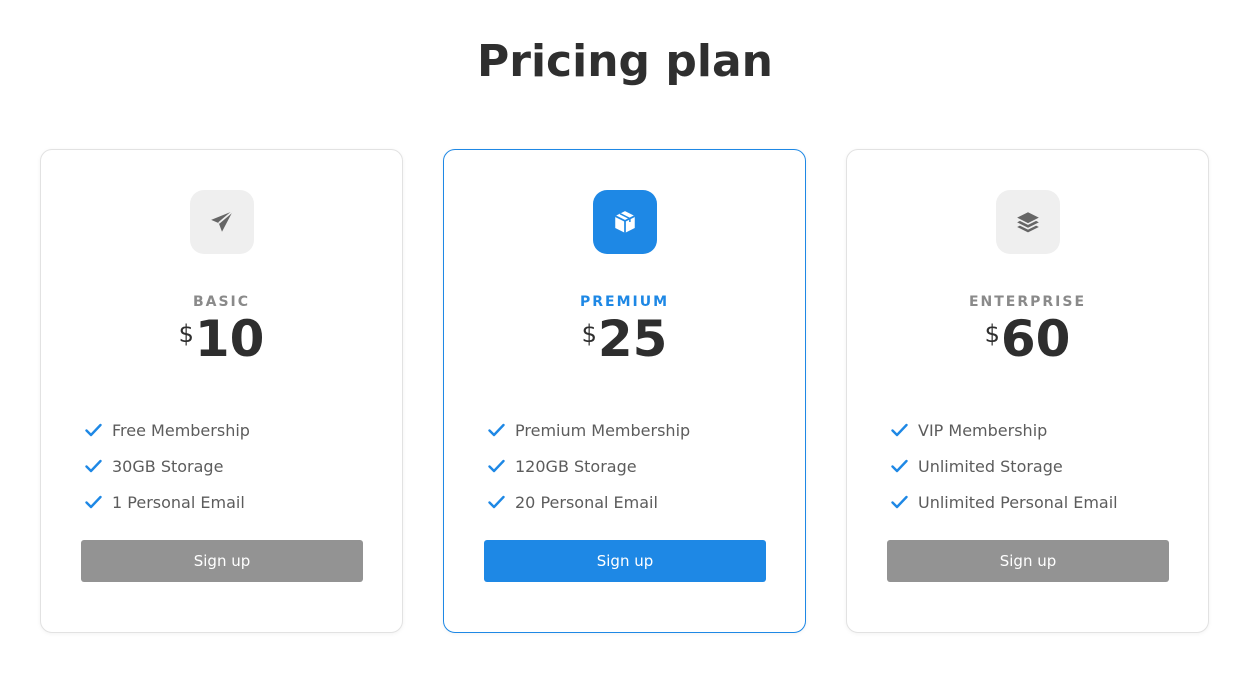 This screenshot has height=673, width=1250. I want to click on plan-price: $10, so click(221, 339).